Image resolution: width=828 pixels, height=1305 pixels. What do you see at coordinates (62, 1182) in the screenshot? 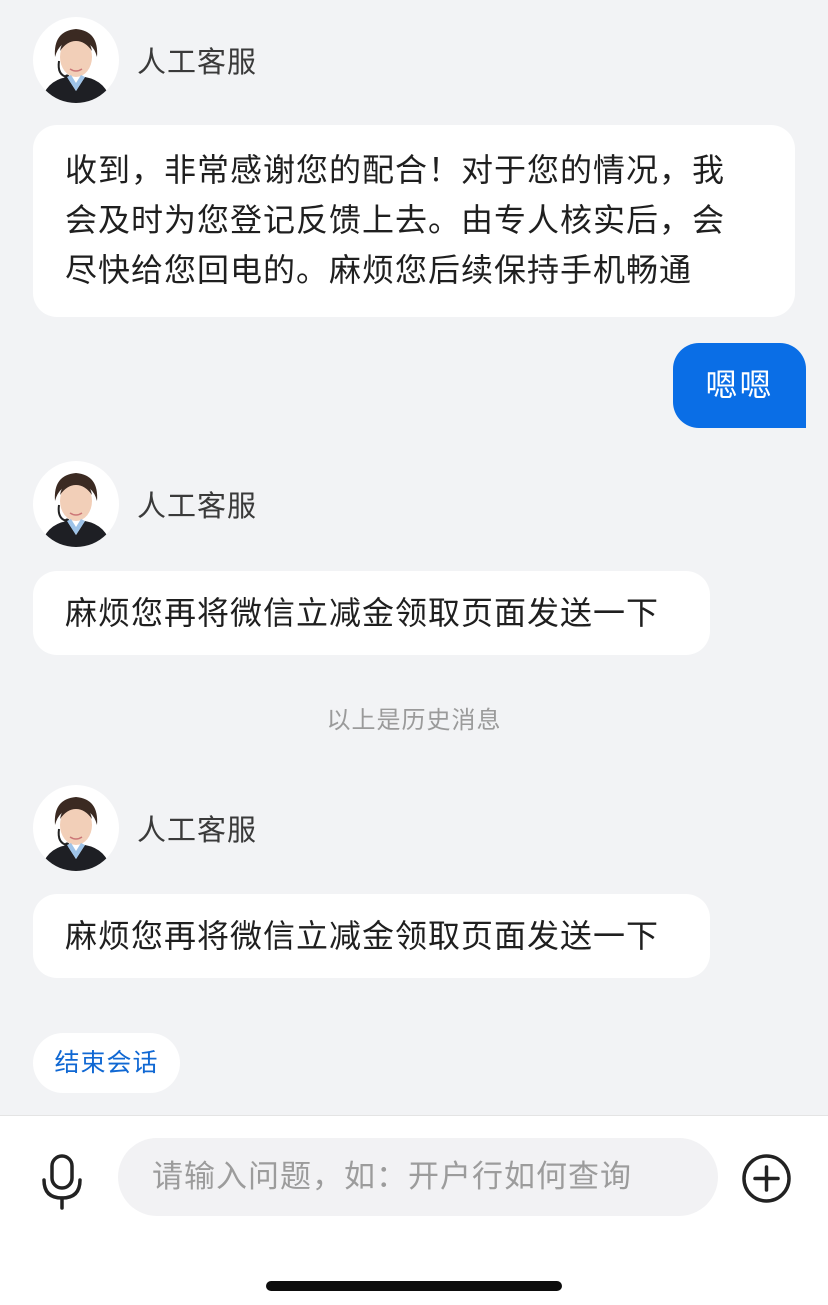
I see `microphone-icon` at bounding box center [62, 1182].